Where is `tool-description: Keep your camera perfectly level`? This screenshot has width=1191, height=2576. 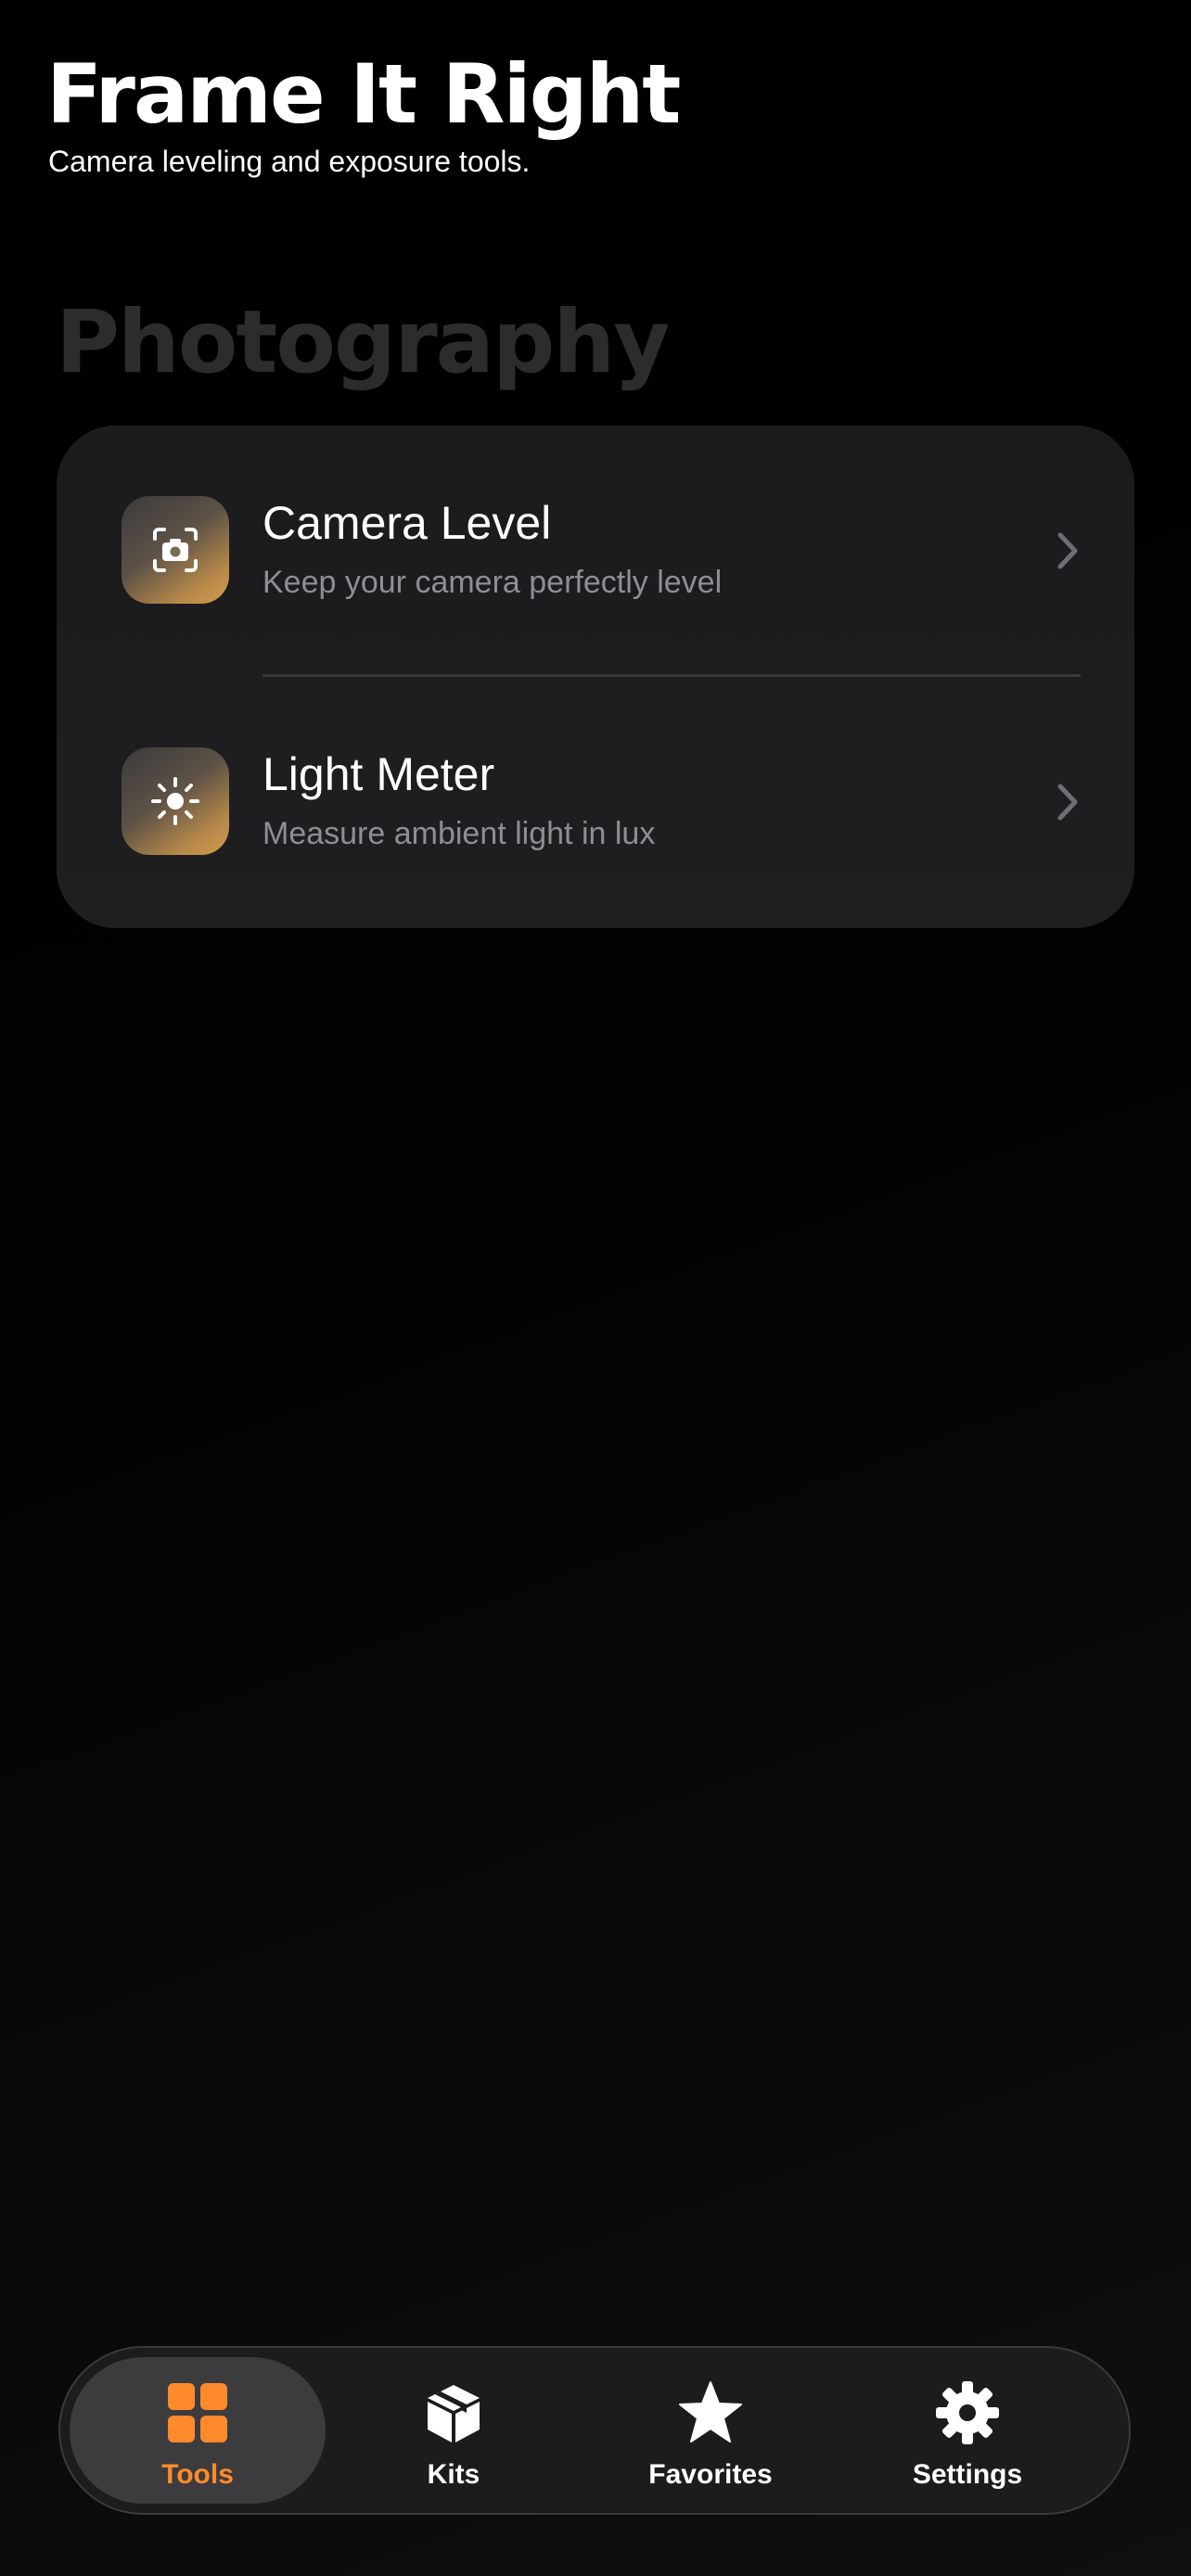
tool-description: Keep your camera perfectly level is located at coordinates (493, 582).